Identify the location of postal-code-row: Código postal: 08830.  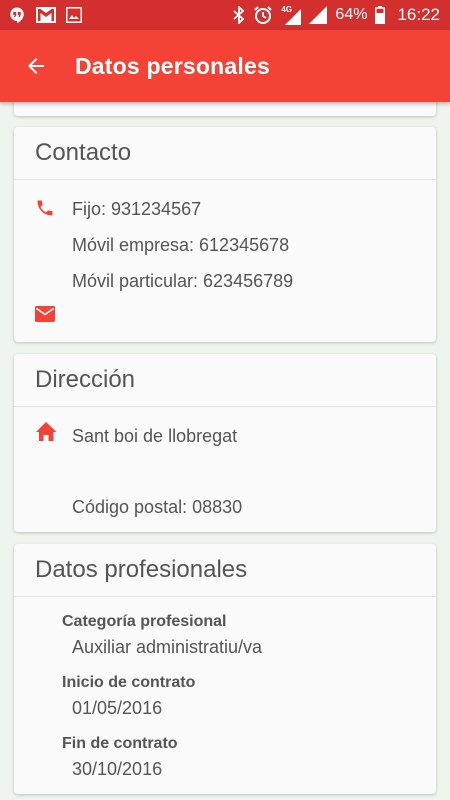
(225, 506).